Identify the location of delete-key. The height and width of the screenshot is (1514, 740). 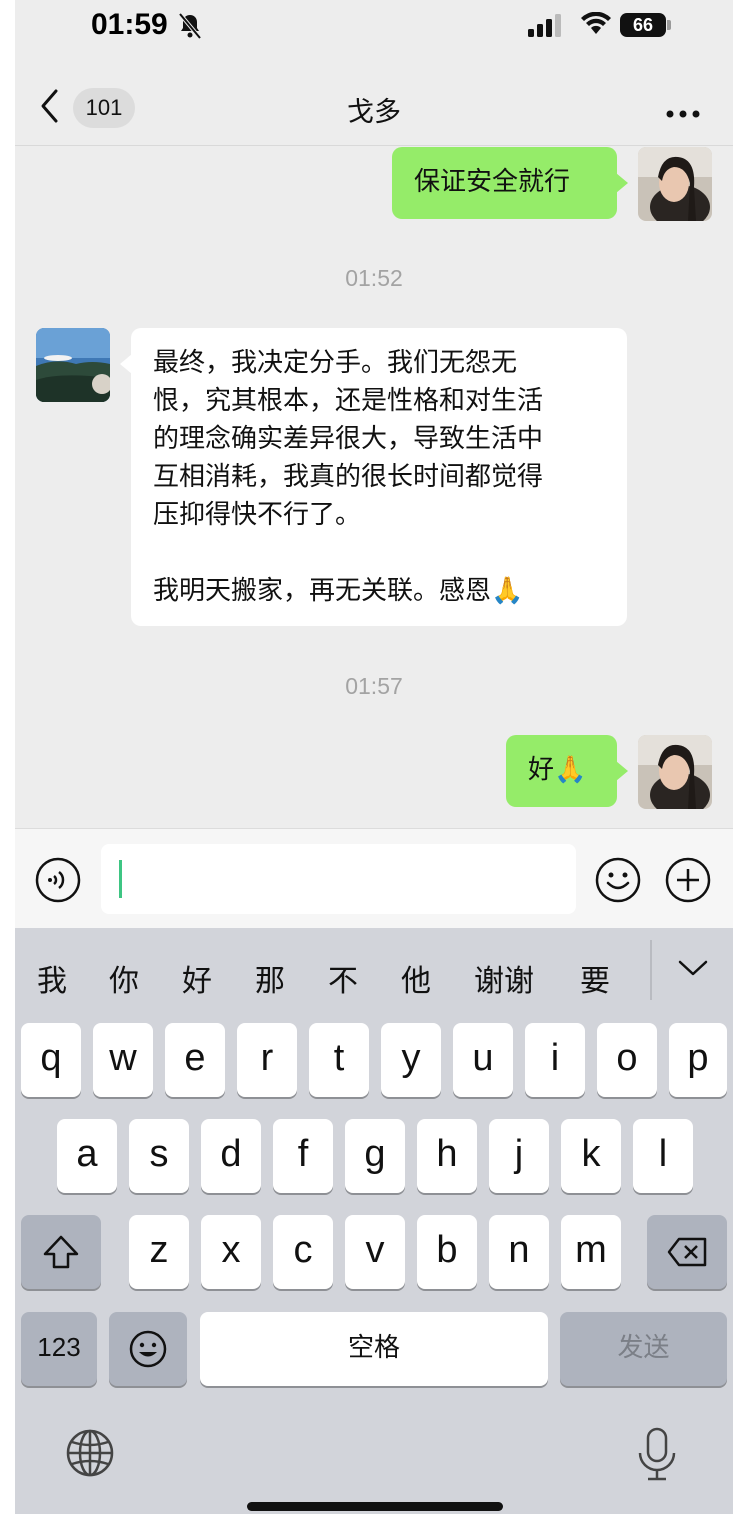
(687, 1252).